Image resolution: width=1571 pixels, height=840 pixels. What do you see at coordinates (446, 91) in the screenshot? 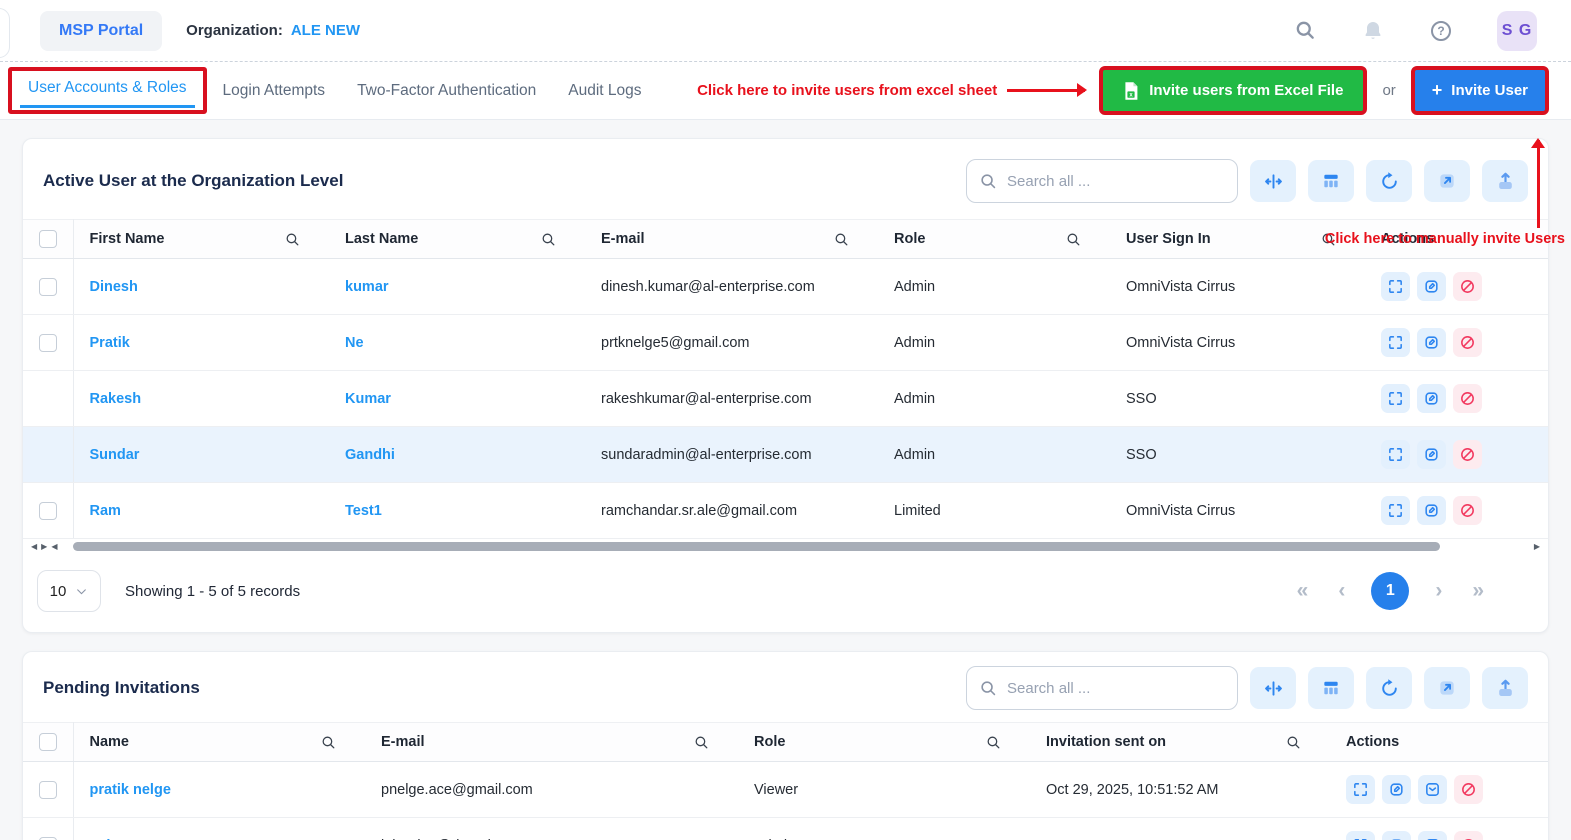
I see `tab-two-factor-authentication: Two-Factor Authentication` at bounding box center [446, 91].